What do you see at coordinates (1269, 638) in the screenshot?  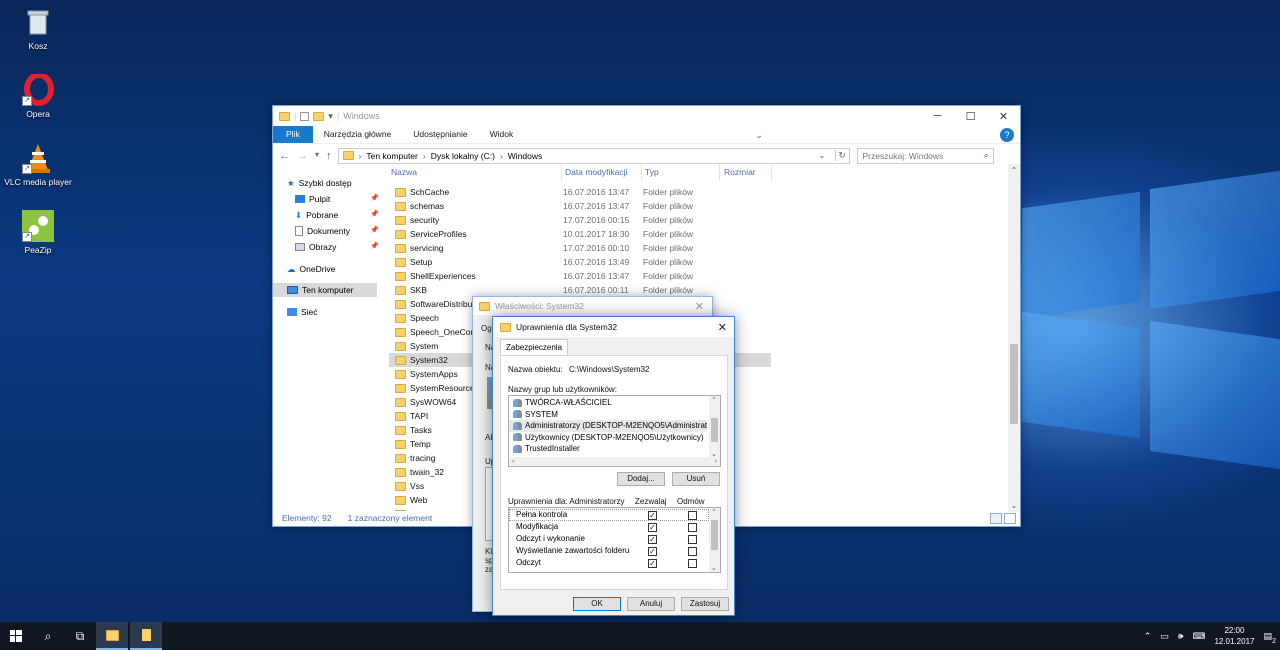 I see `notifications-icon: ▤ 2` at bounding box center [1269, 638].